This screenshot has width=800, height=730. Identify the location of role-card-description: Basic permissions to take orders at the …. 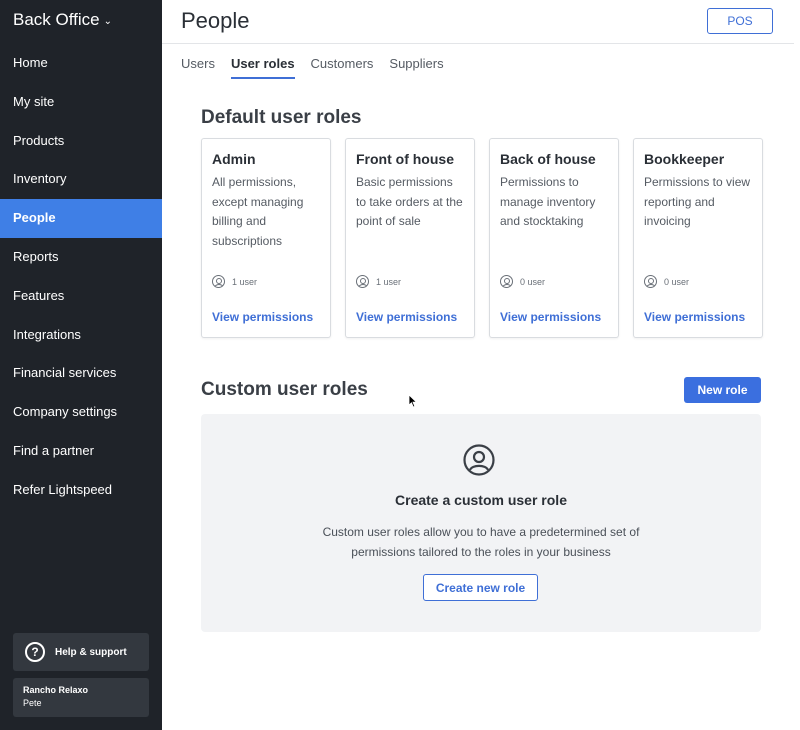
(409, 201).